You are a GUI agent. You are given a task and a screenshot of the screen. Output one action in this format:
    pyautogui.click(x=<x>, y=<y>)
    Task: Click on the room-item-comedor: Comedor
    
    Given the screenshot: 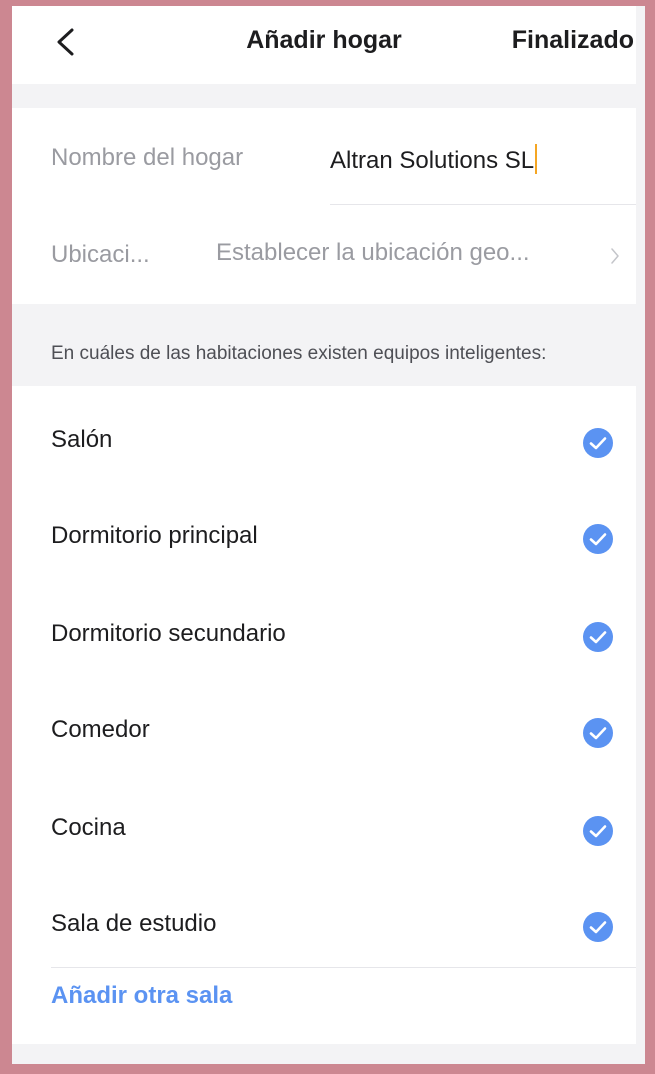 What is the action you would take?
    pyautogui.click(x=324, y=730)
    